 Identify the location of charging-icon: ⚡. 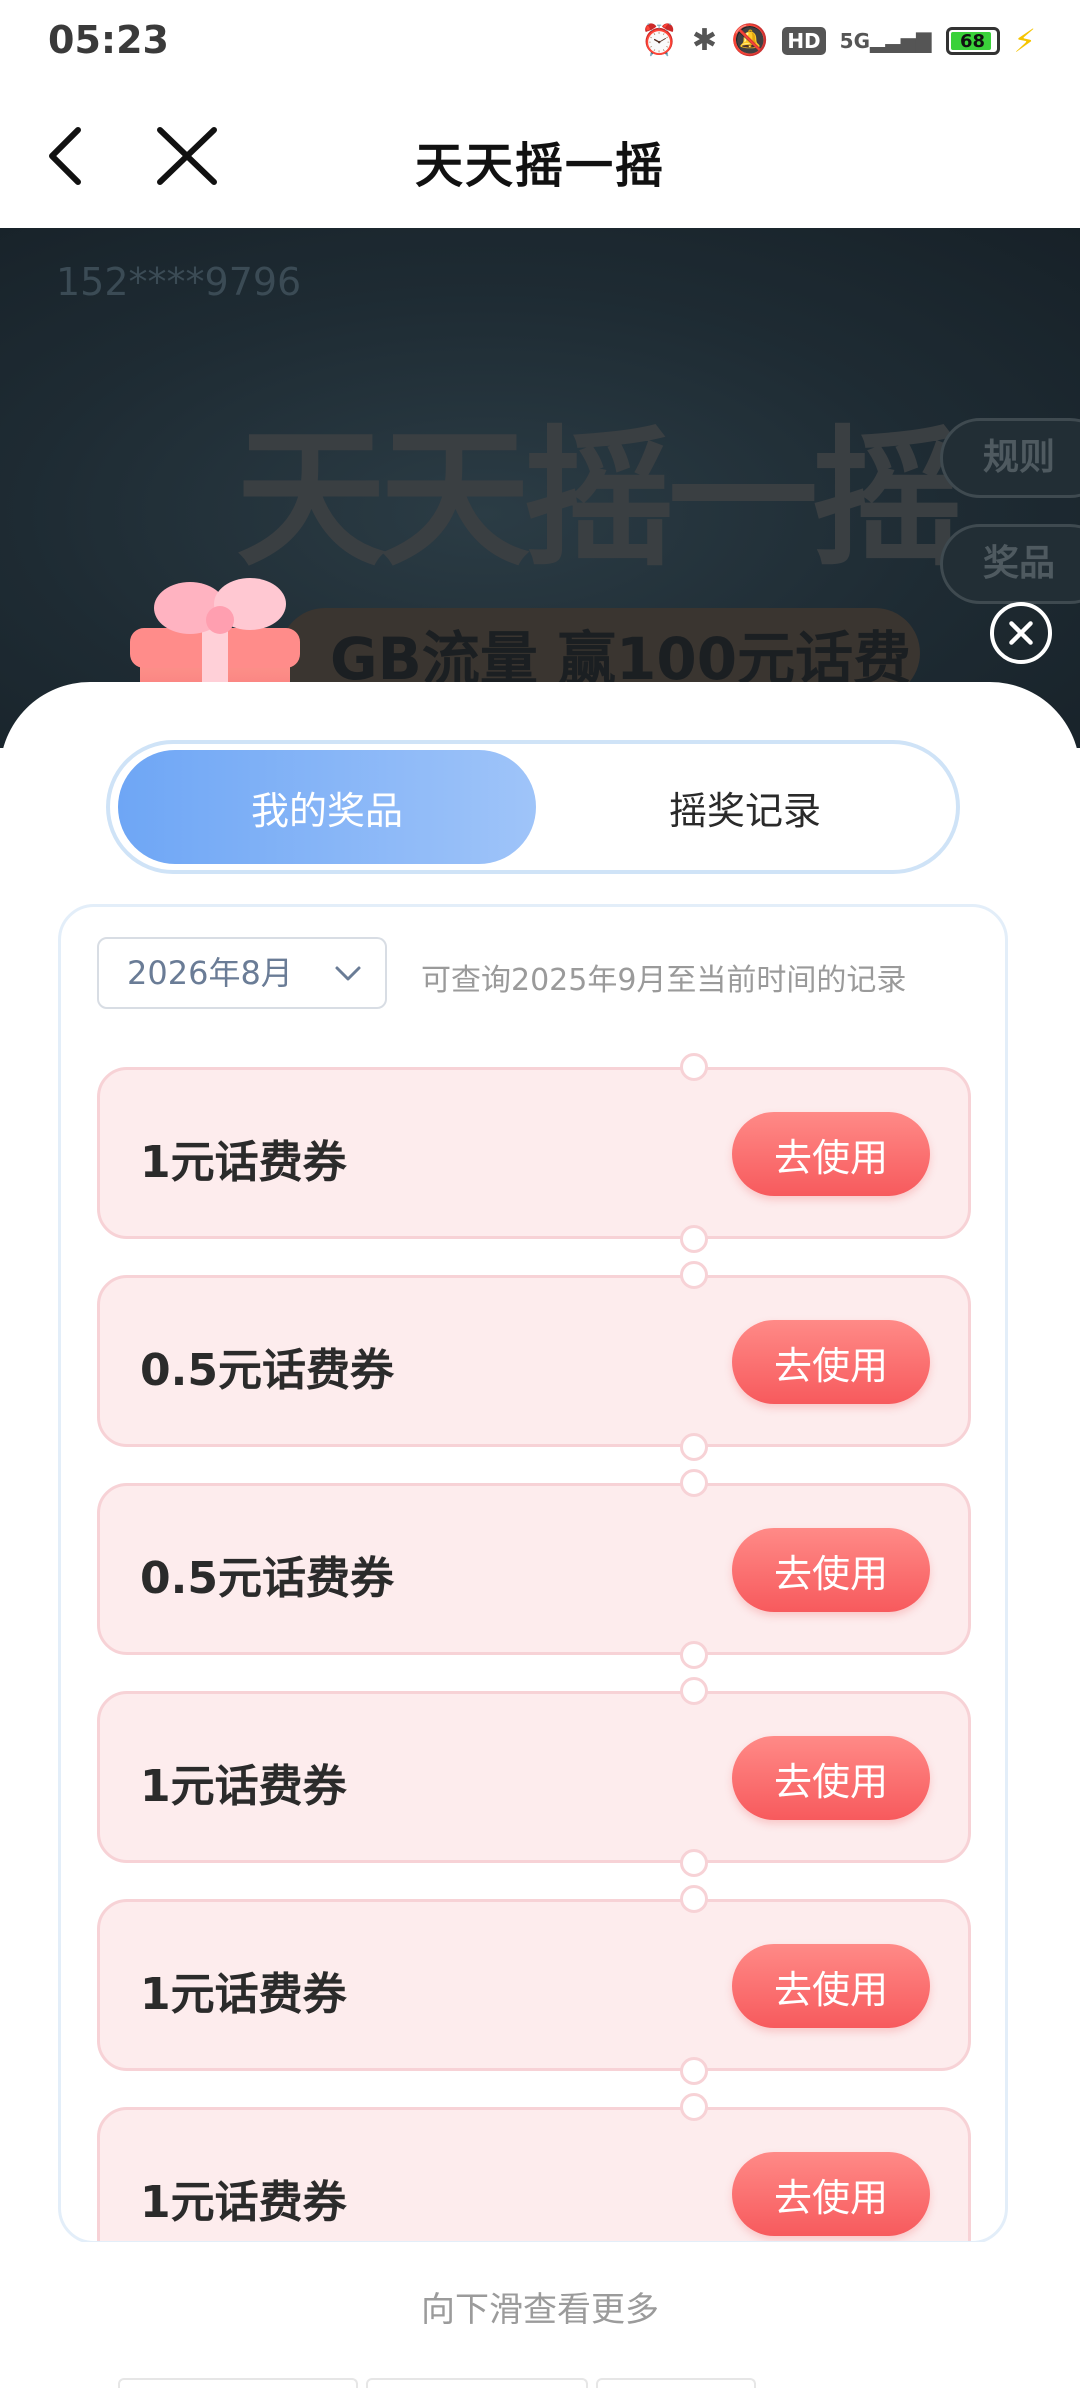
(1024, 41).